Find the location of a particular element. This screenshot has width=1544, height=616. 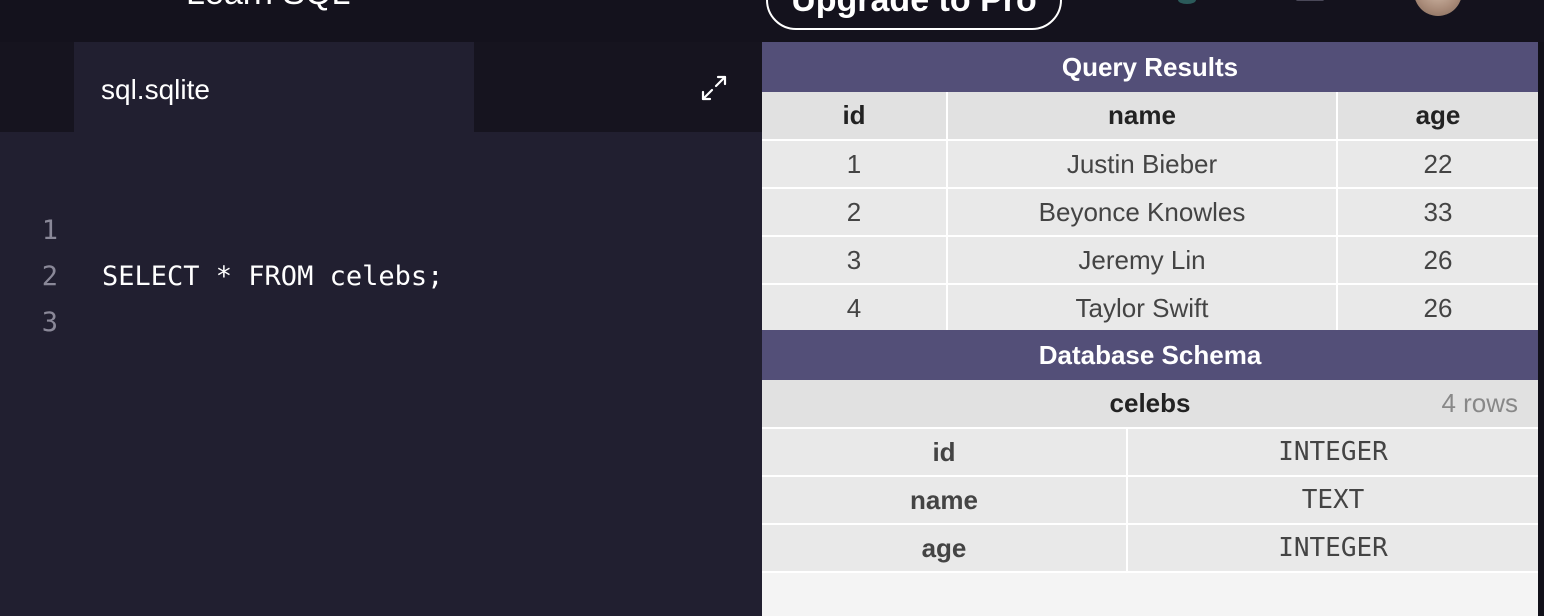

cell-age: 33 is located at coordinates (1437, 212).